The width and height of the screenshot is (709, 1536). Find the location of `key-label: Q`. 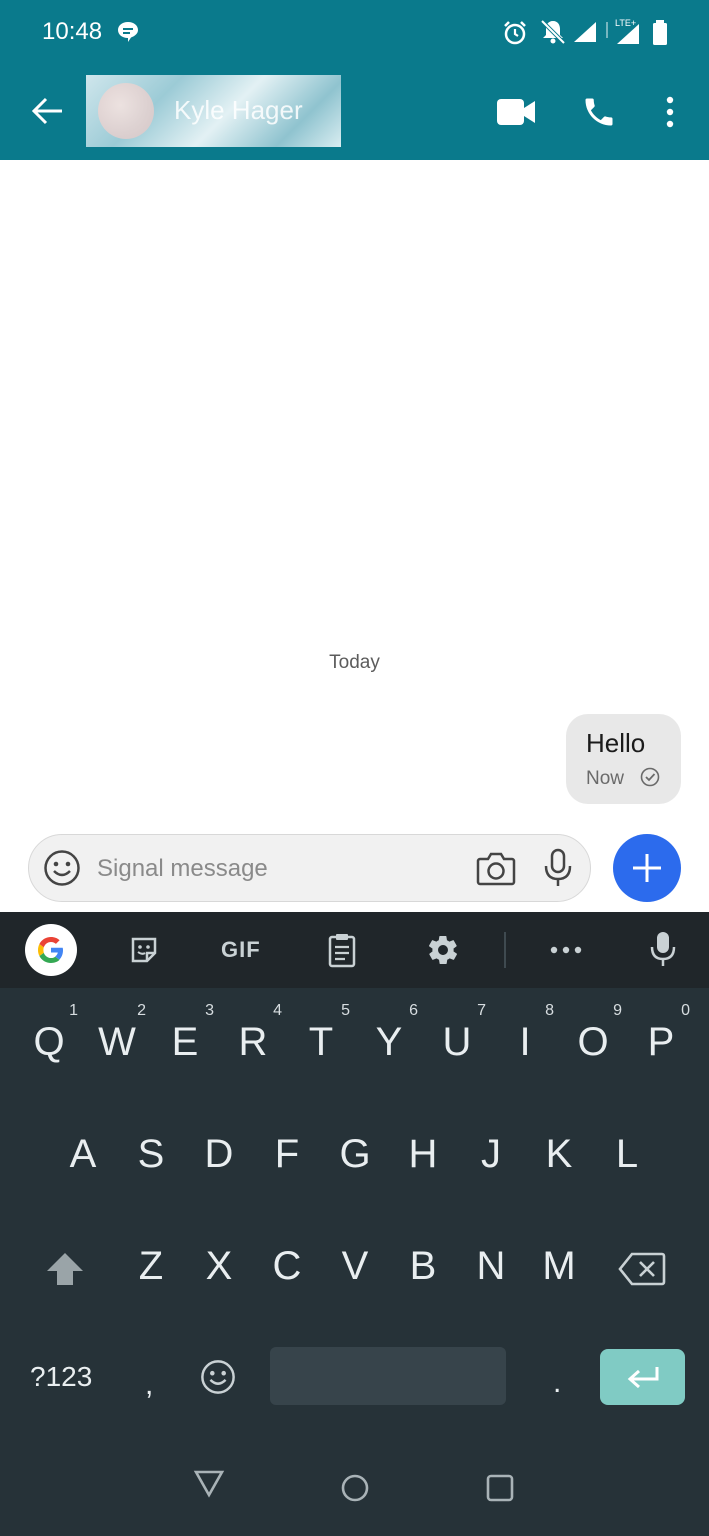

key-label: Q is located at coordinates (49, 1042).